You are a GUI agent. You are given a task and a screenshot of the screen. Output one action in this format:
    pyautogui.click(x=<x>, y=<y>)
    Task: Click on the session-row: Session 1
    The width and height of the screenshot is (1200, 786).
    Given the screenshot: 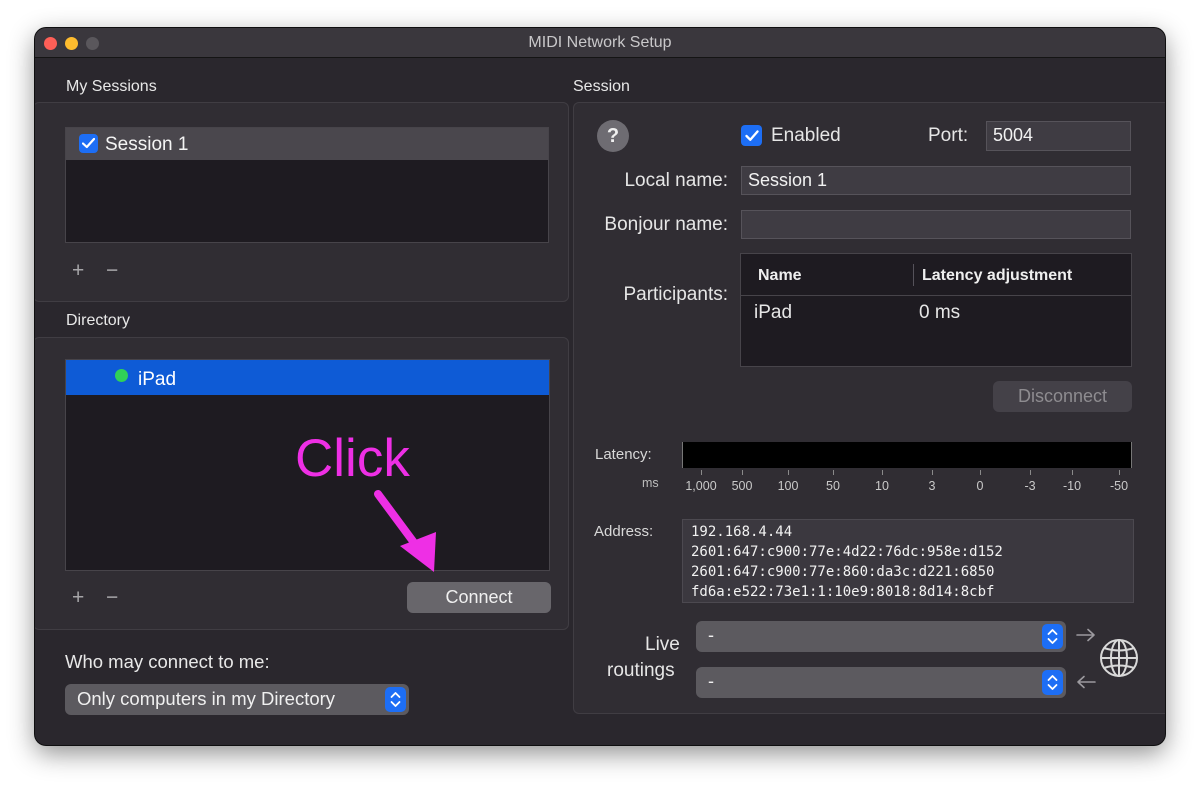 What is the action you would take?
    pyautogui.click(x=307, y=144)
    